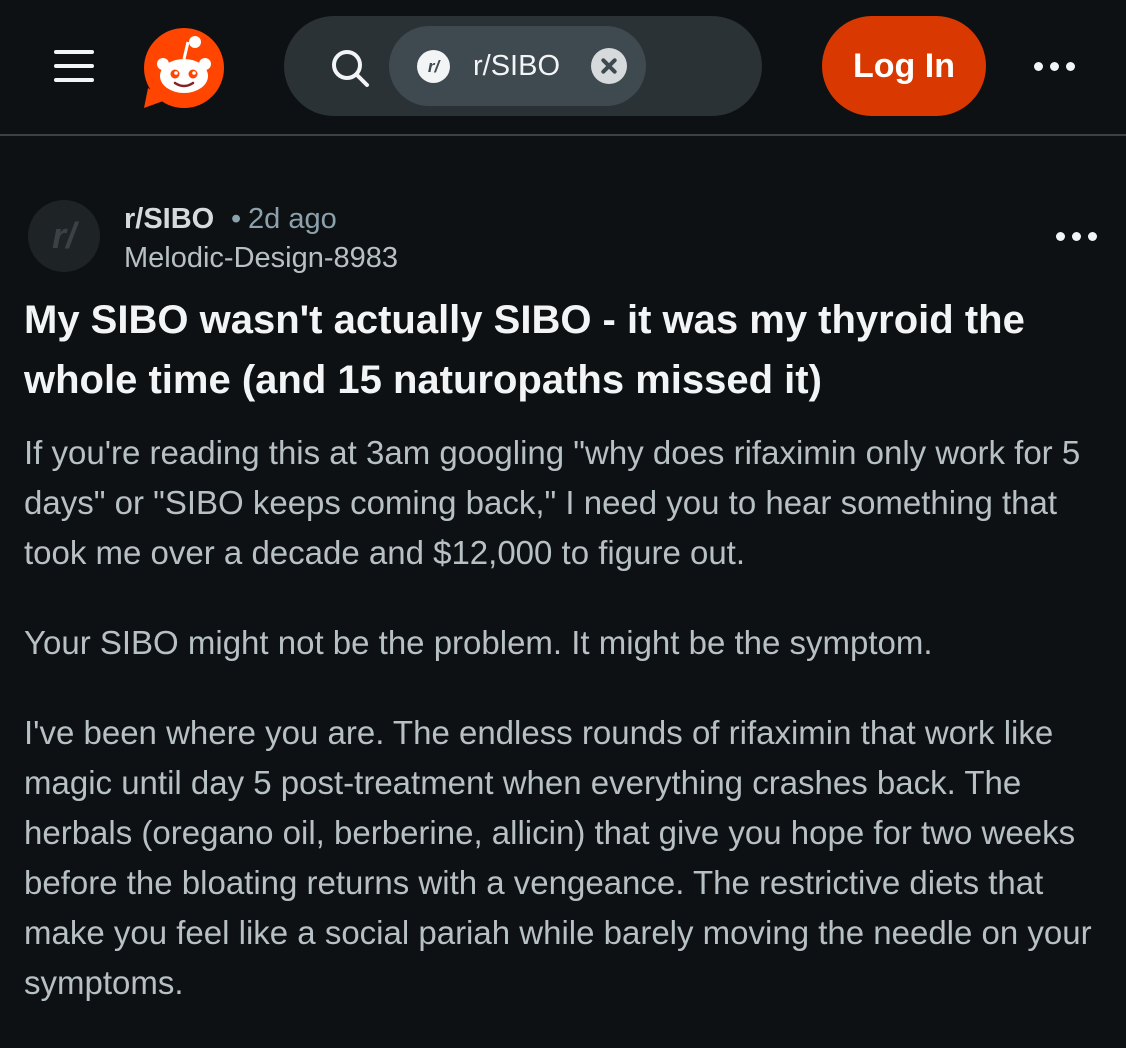 Image resolution: width=1126 pixels, height=1048 pixels. What do you see at coordinates (904, 66) in the screenshot?
I see `login-button: Log In` at bounding box center [904, 66].